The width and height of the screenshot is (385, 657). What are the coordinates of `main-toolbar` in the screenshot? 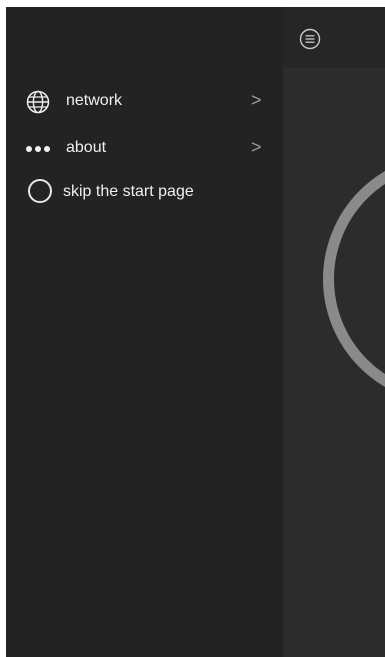 It's located at (334, 38).